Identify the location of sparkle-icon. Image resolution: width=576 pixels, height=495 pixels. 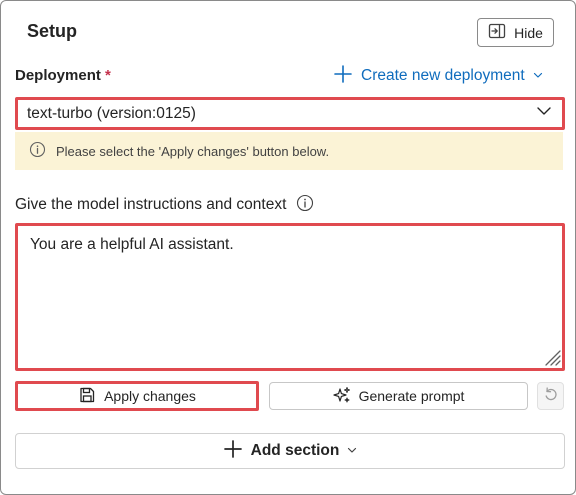
(341, 396).